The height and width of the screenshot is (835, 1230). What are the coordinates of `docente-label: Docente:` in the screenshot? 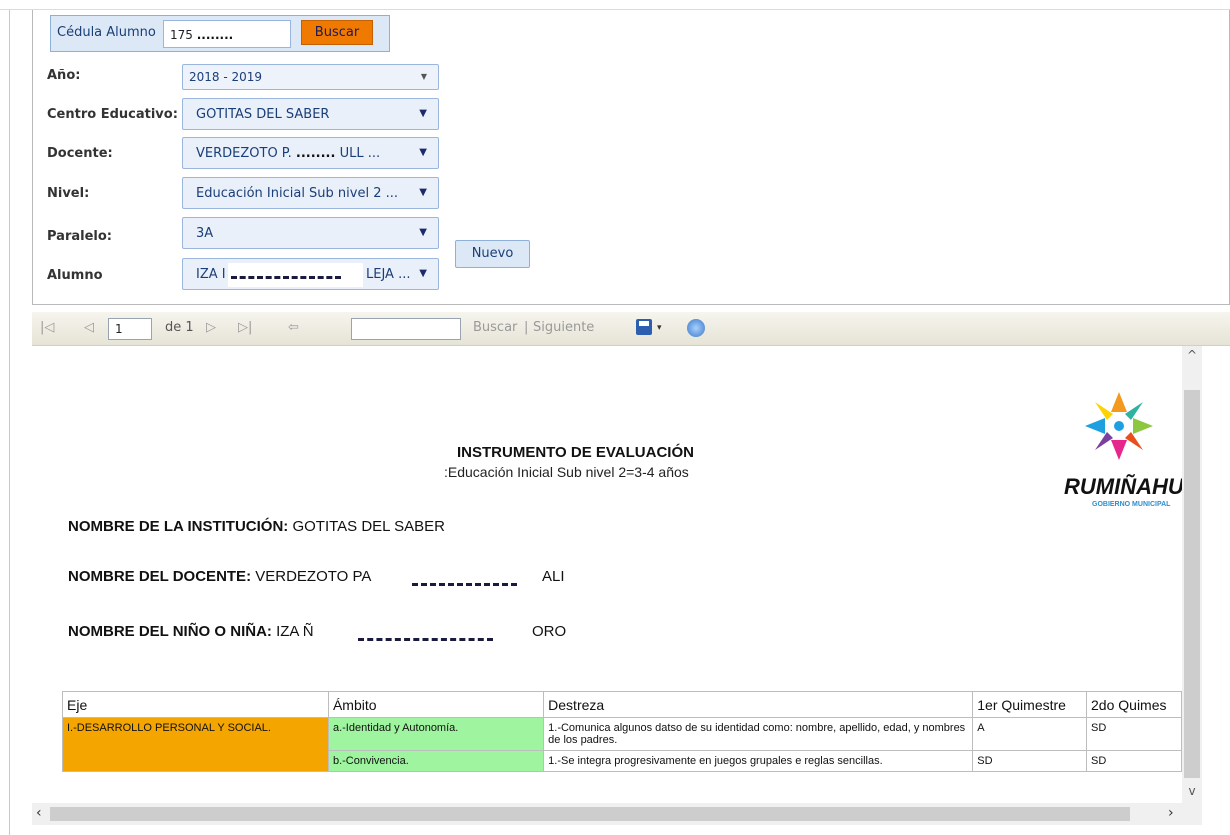 It's located at (80, 153).